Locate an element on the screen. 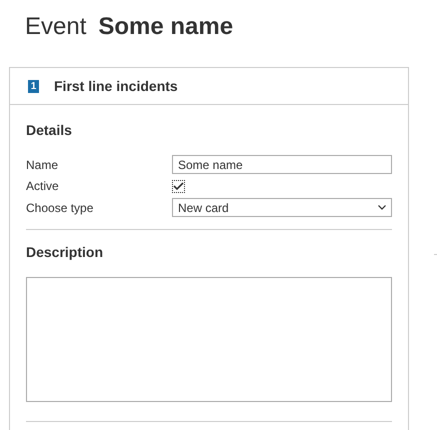 The width and height of the screenshot is (437, 430). field-label: Choose type is located at coordinates (60, 208).